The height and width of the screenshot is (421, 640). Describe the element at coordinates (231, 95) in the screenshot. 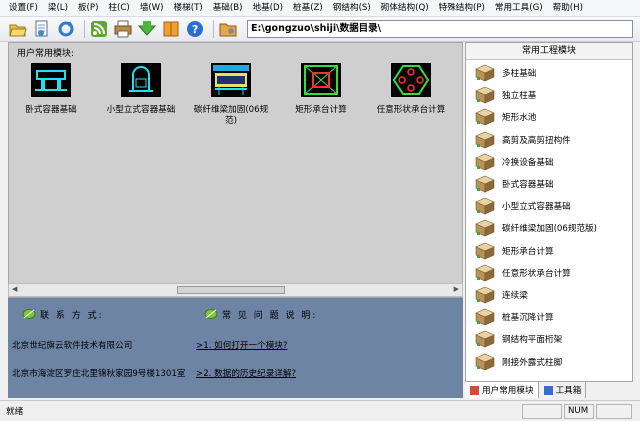

I see `module-carbon-fiber-beam: 碳纤维梁加固(06规 范)` at that location.